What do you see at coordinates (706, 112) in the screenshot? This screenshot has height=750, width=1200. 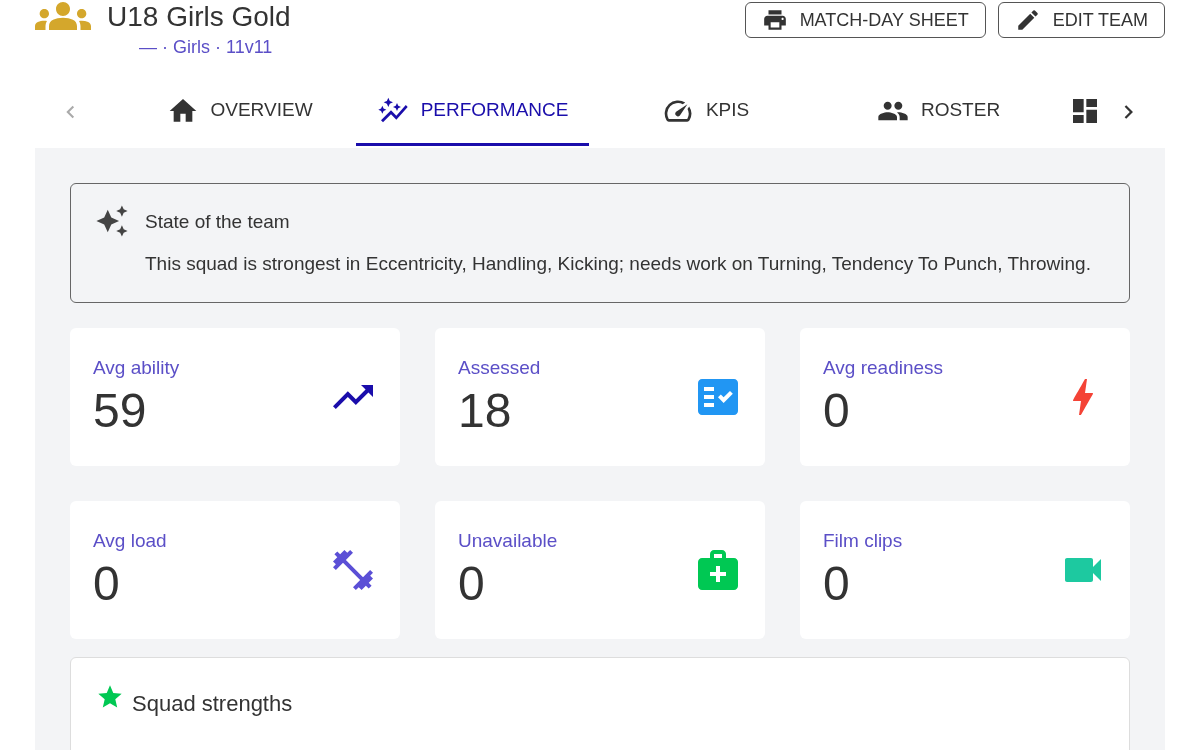 I see `tab: KPIS` at bounding box center [706, 112].